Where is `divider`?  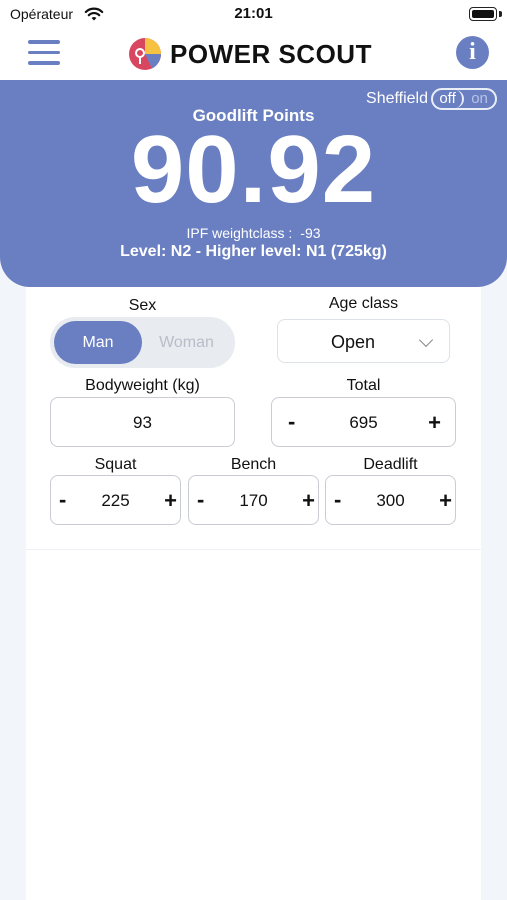 divider is located at coordinates (253, 549).